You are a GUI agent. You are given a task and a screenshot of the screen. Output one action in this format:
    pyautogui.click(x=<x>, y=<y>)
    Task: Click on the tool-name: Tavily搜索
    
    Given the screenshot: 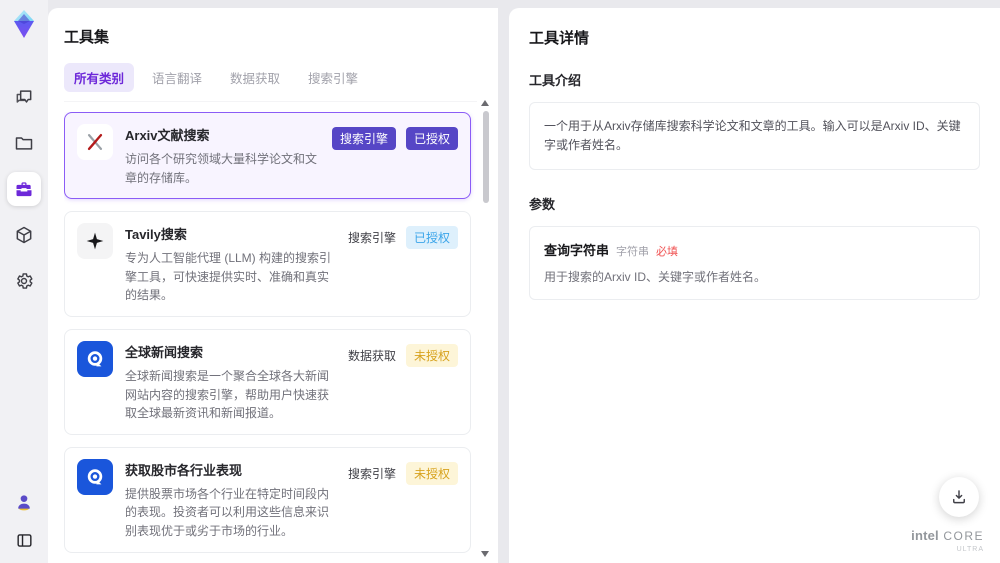 What is the action you would take?
    pyautogui.click(x=156, y=235)
    